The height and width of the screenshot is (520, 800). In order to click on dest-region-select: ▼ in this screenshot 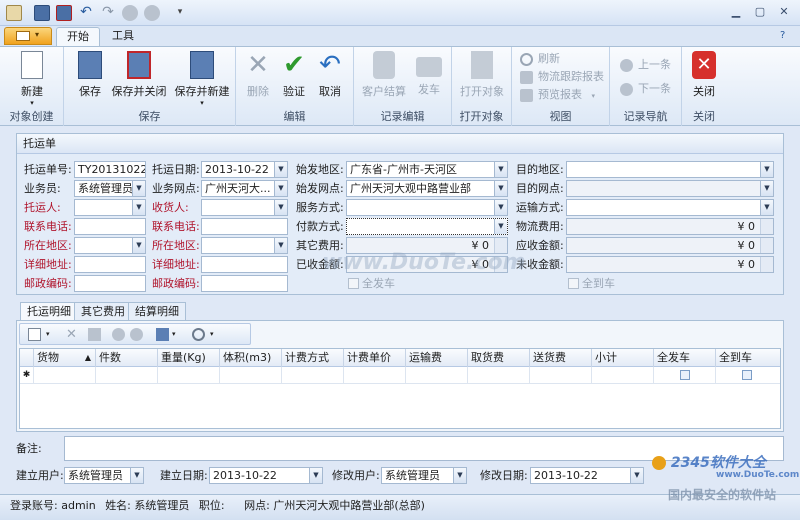, I will do `click(670, 169)`.